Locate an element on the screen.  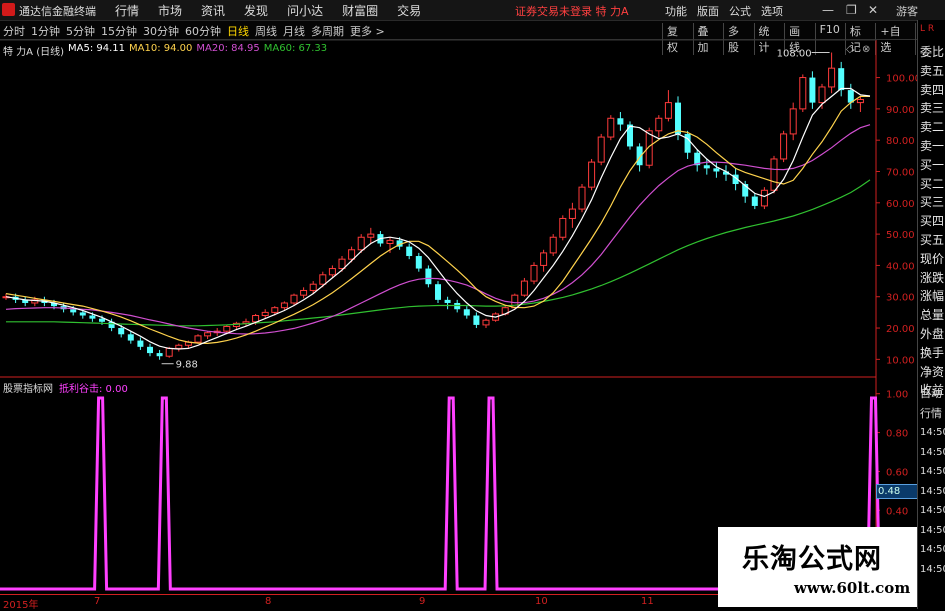
price-tick-label: 50.00 is located at coordinates (900, 235).